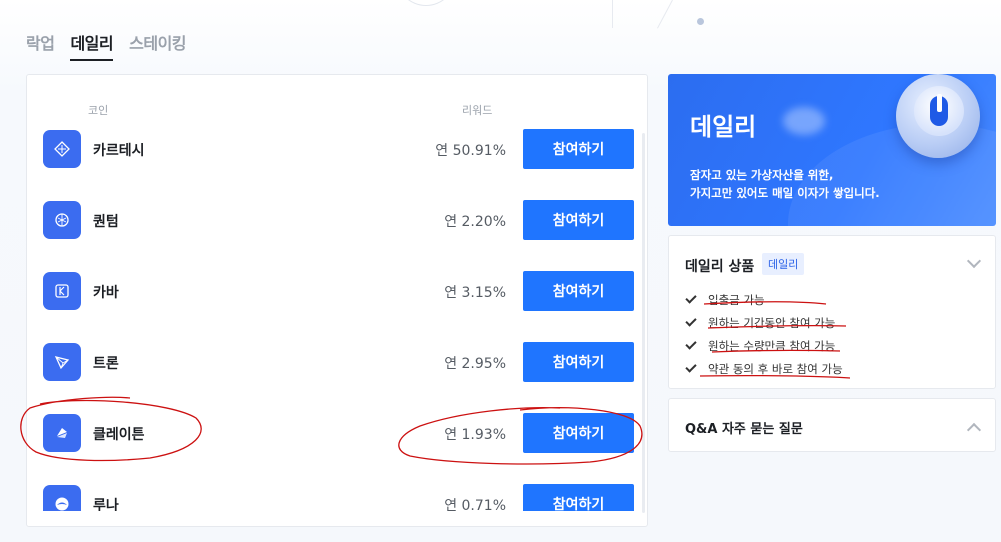 The width and height of the screenshot is (1001, 542). Describe the element at coordinates (475, 435) in the screenshot. I see `coin-rate: 연 1.93%` at that location.